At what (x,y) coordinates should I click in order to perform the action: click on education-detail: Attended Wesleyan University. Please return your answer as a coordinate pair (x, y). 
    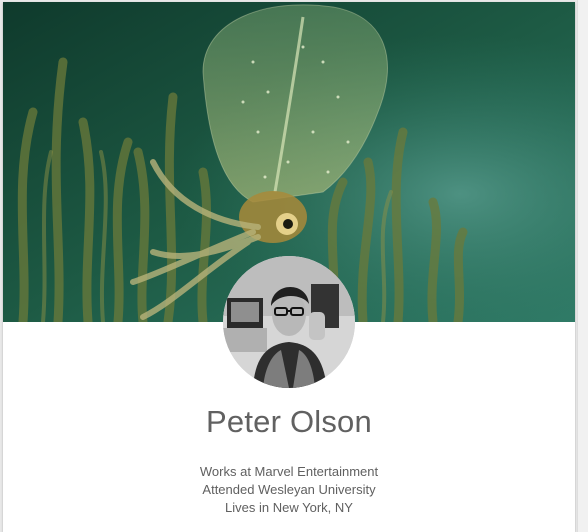
    Looking at the image, I should click on (289, 489).